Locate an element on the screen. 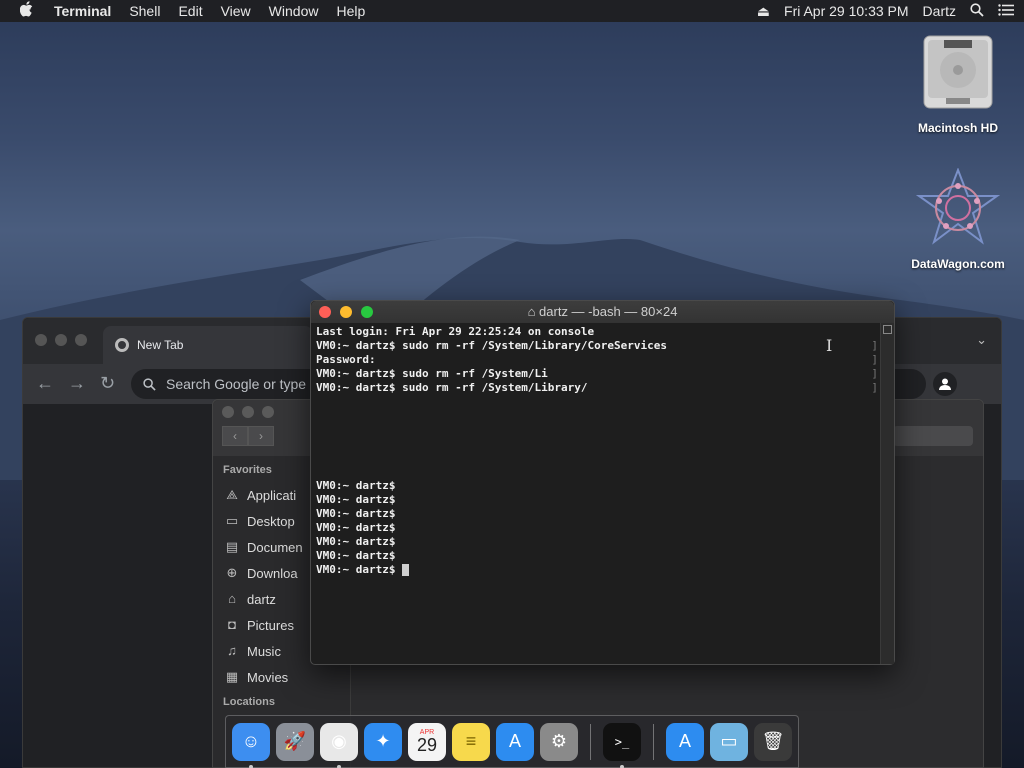  sidebar-item-movies: ▦ Movies is located at coordinates (286, 677).